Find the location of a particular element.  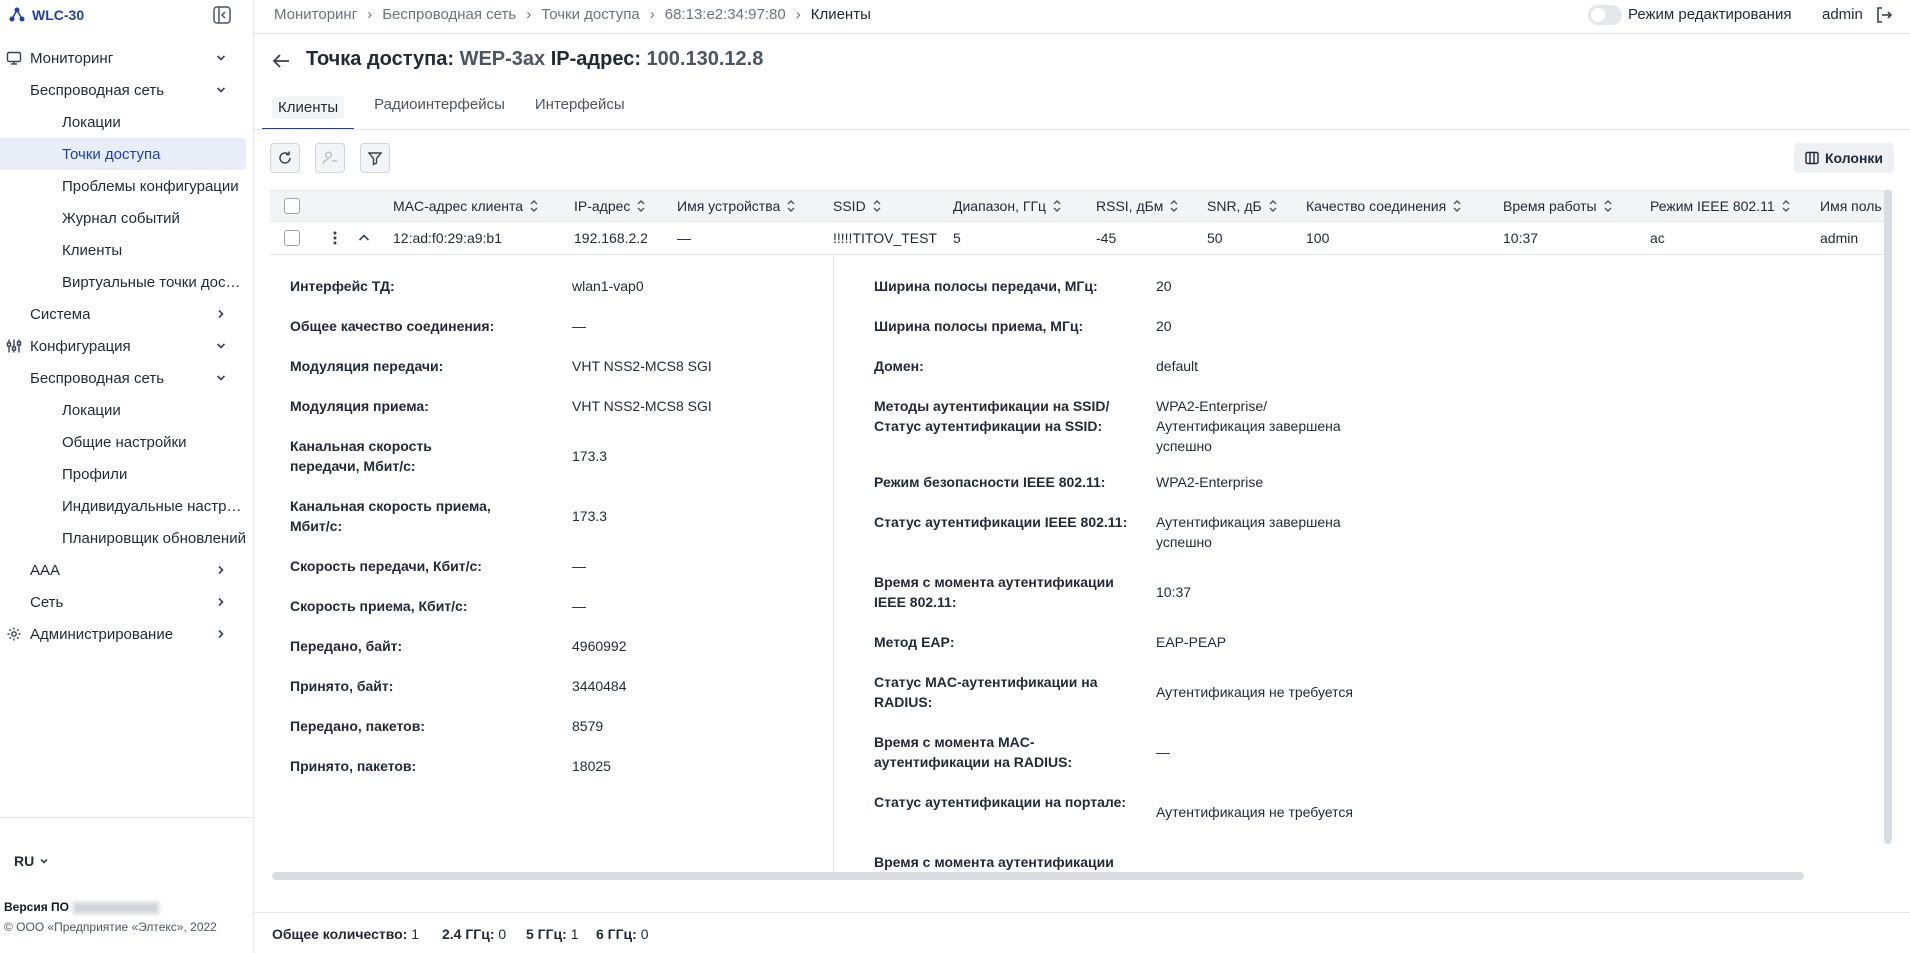

column-header: Время работы is located at coordinates (1558, 206).